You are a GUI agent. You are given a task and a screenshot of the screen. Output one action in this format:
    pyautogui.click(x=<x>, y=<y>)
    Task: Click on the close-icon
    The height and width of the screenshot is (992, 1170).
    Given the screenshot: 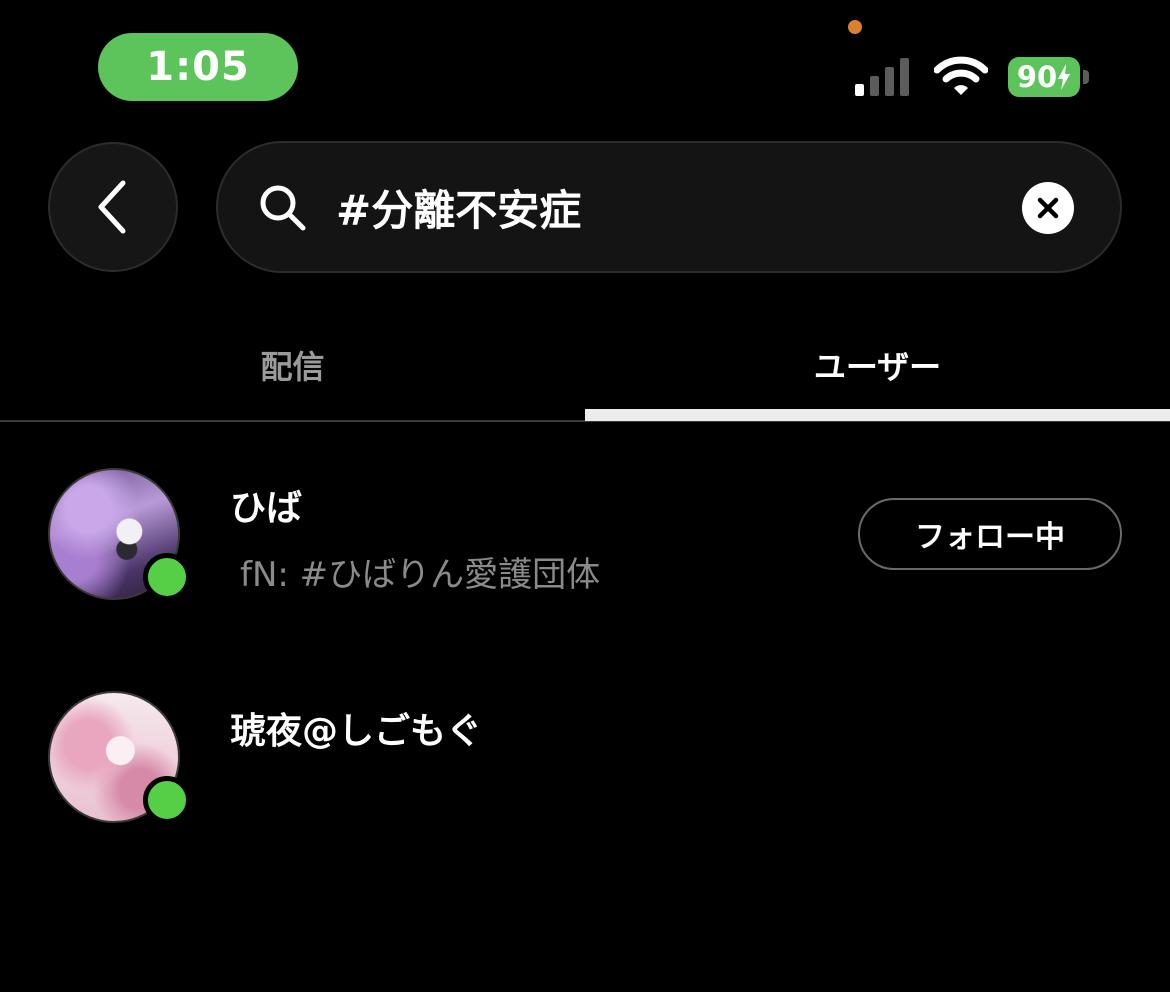 What is the action you would take?
    pyautogui.click(x=1048, y=208)
    